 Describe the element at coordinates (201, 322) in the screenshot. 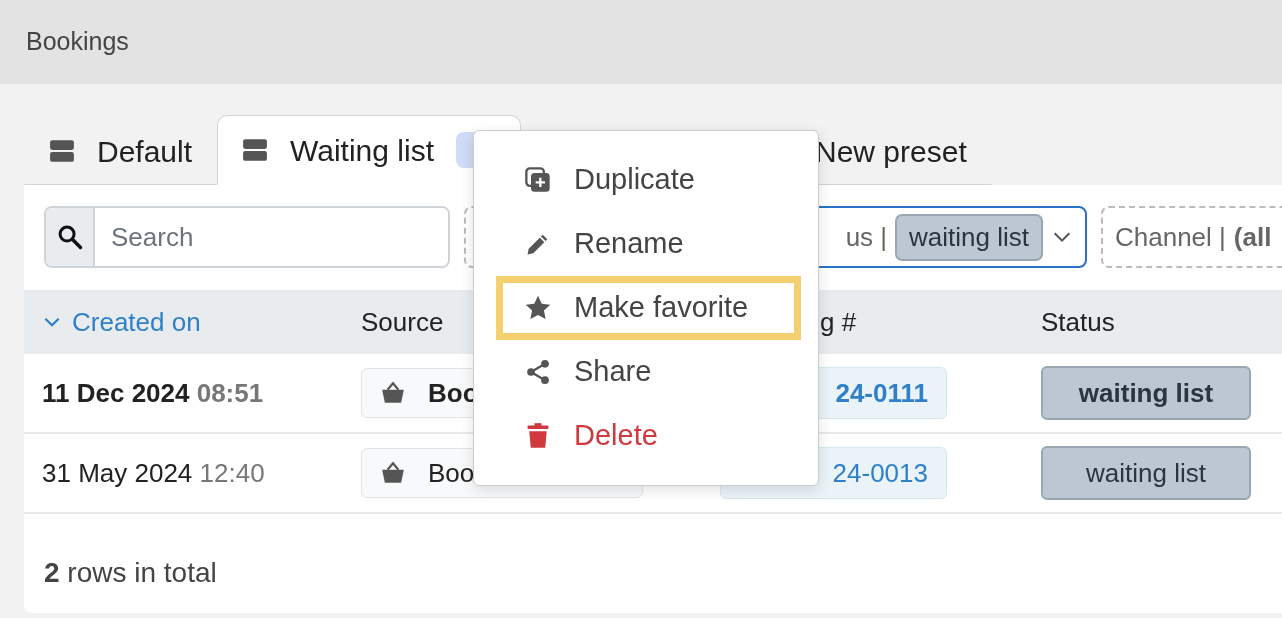

I see `column-header: Created on` at that location.